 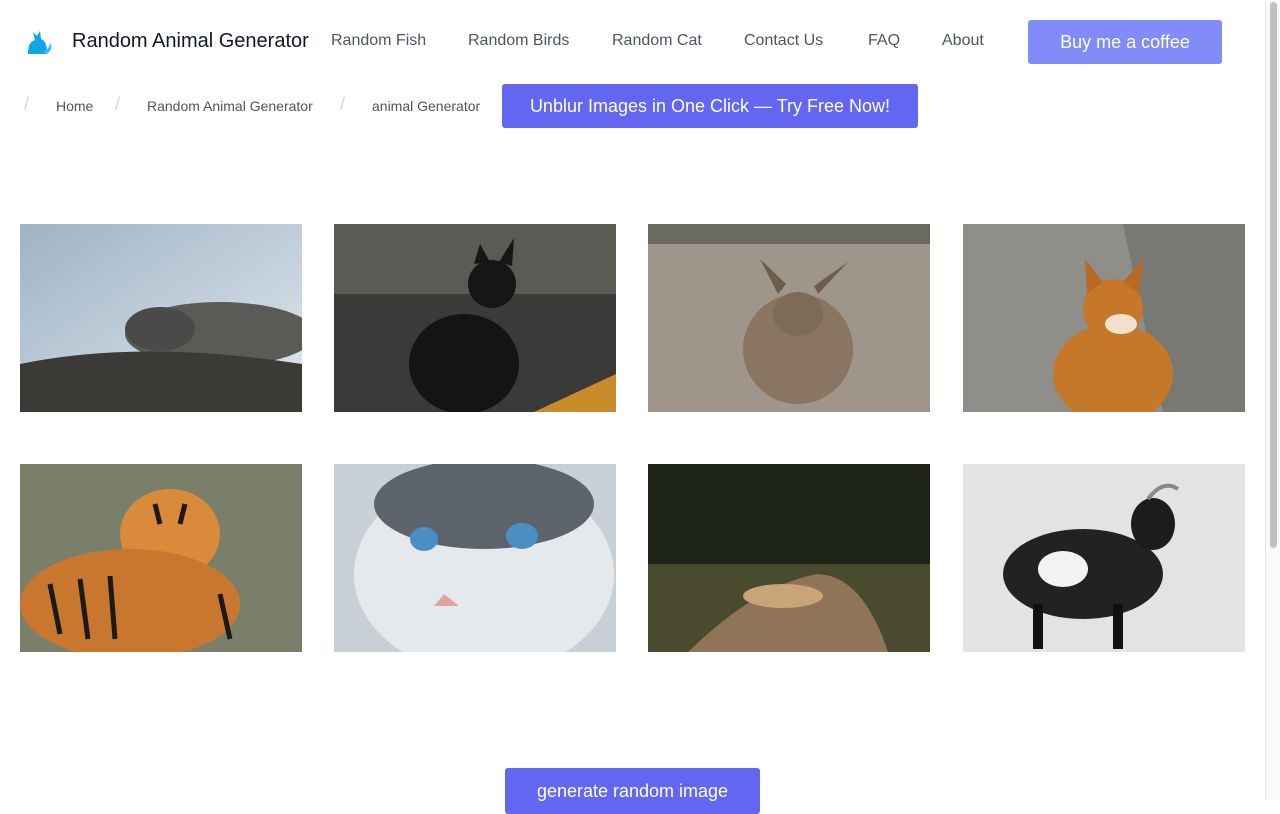 What do you see at coordinates (789, 318) in the screenshot?
I see `animal-image-deer` at bounding box center [789, 318].